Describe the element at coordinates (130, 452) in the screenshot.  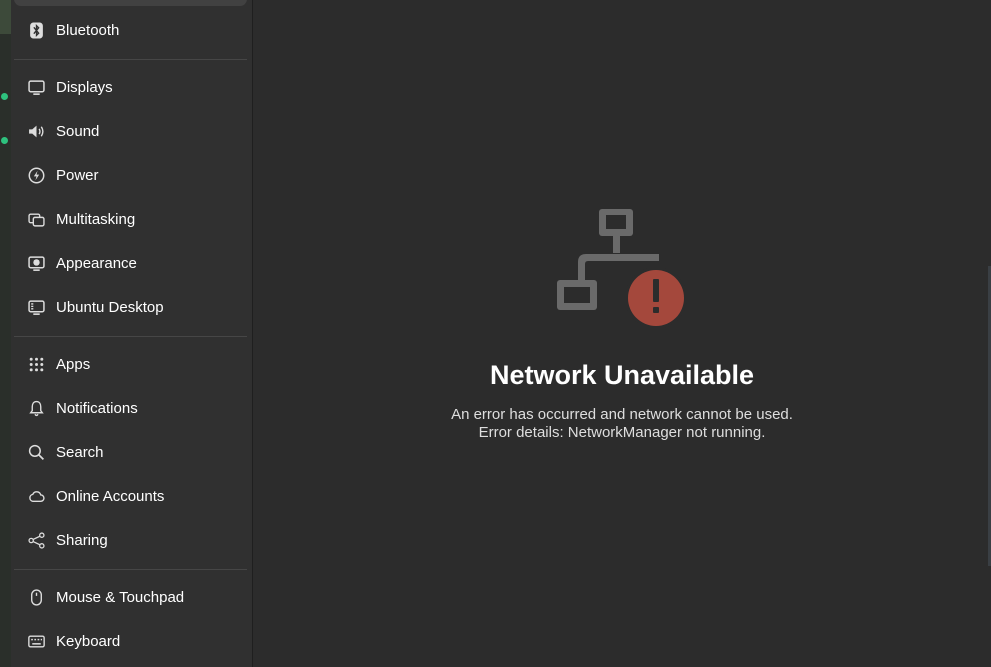
I see `sidebar-item-search: Search` at that location.